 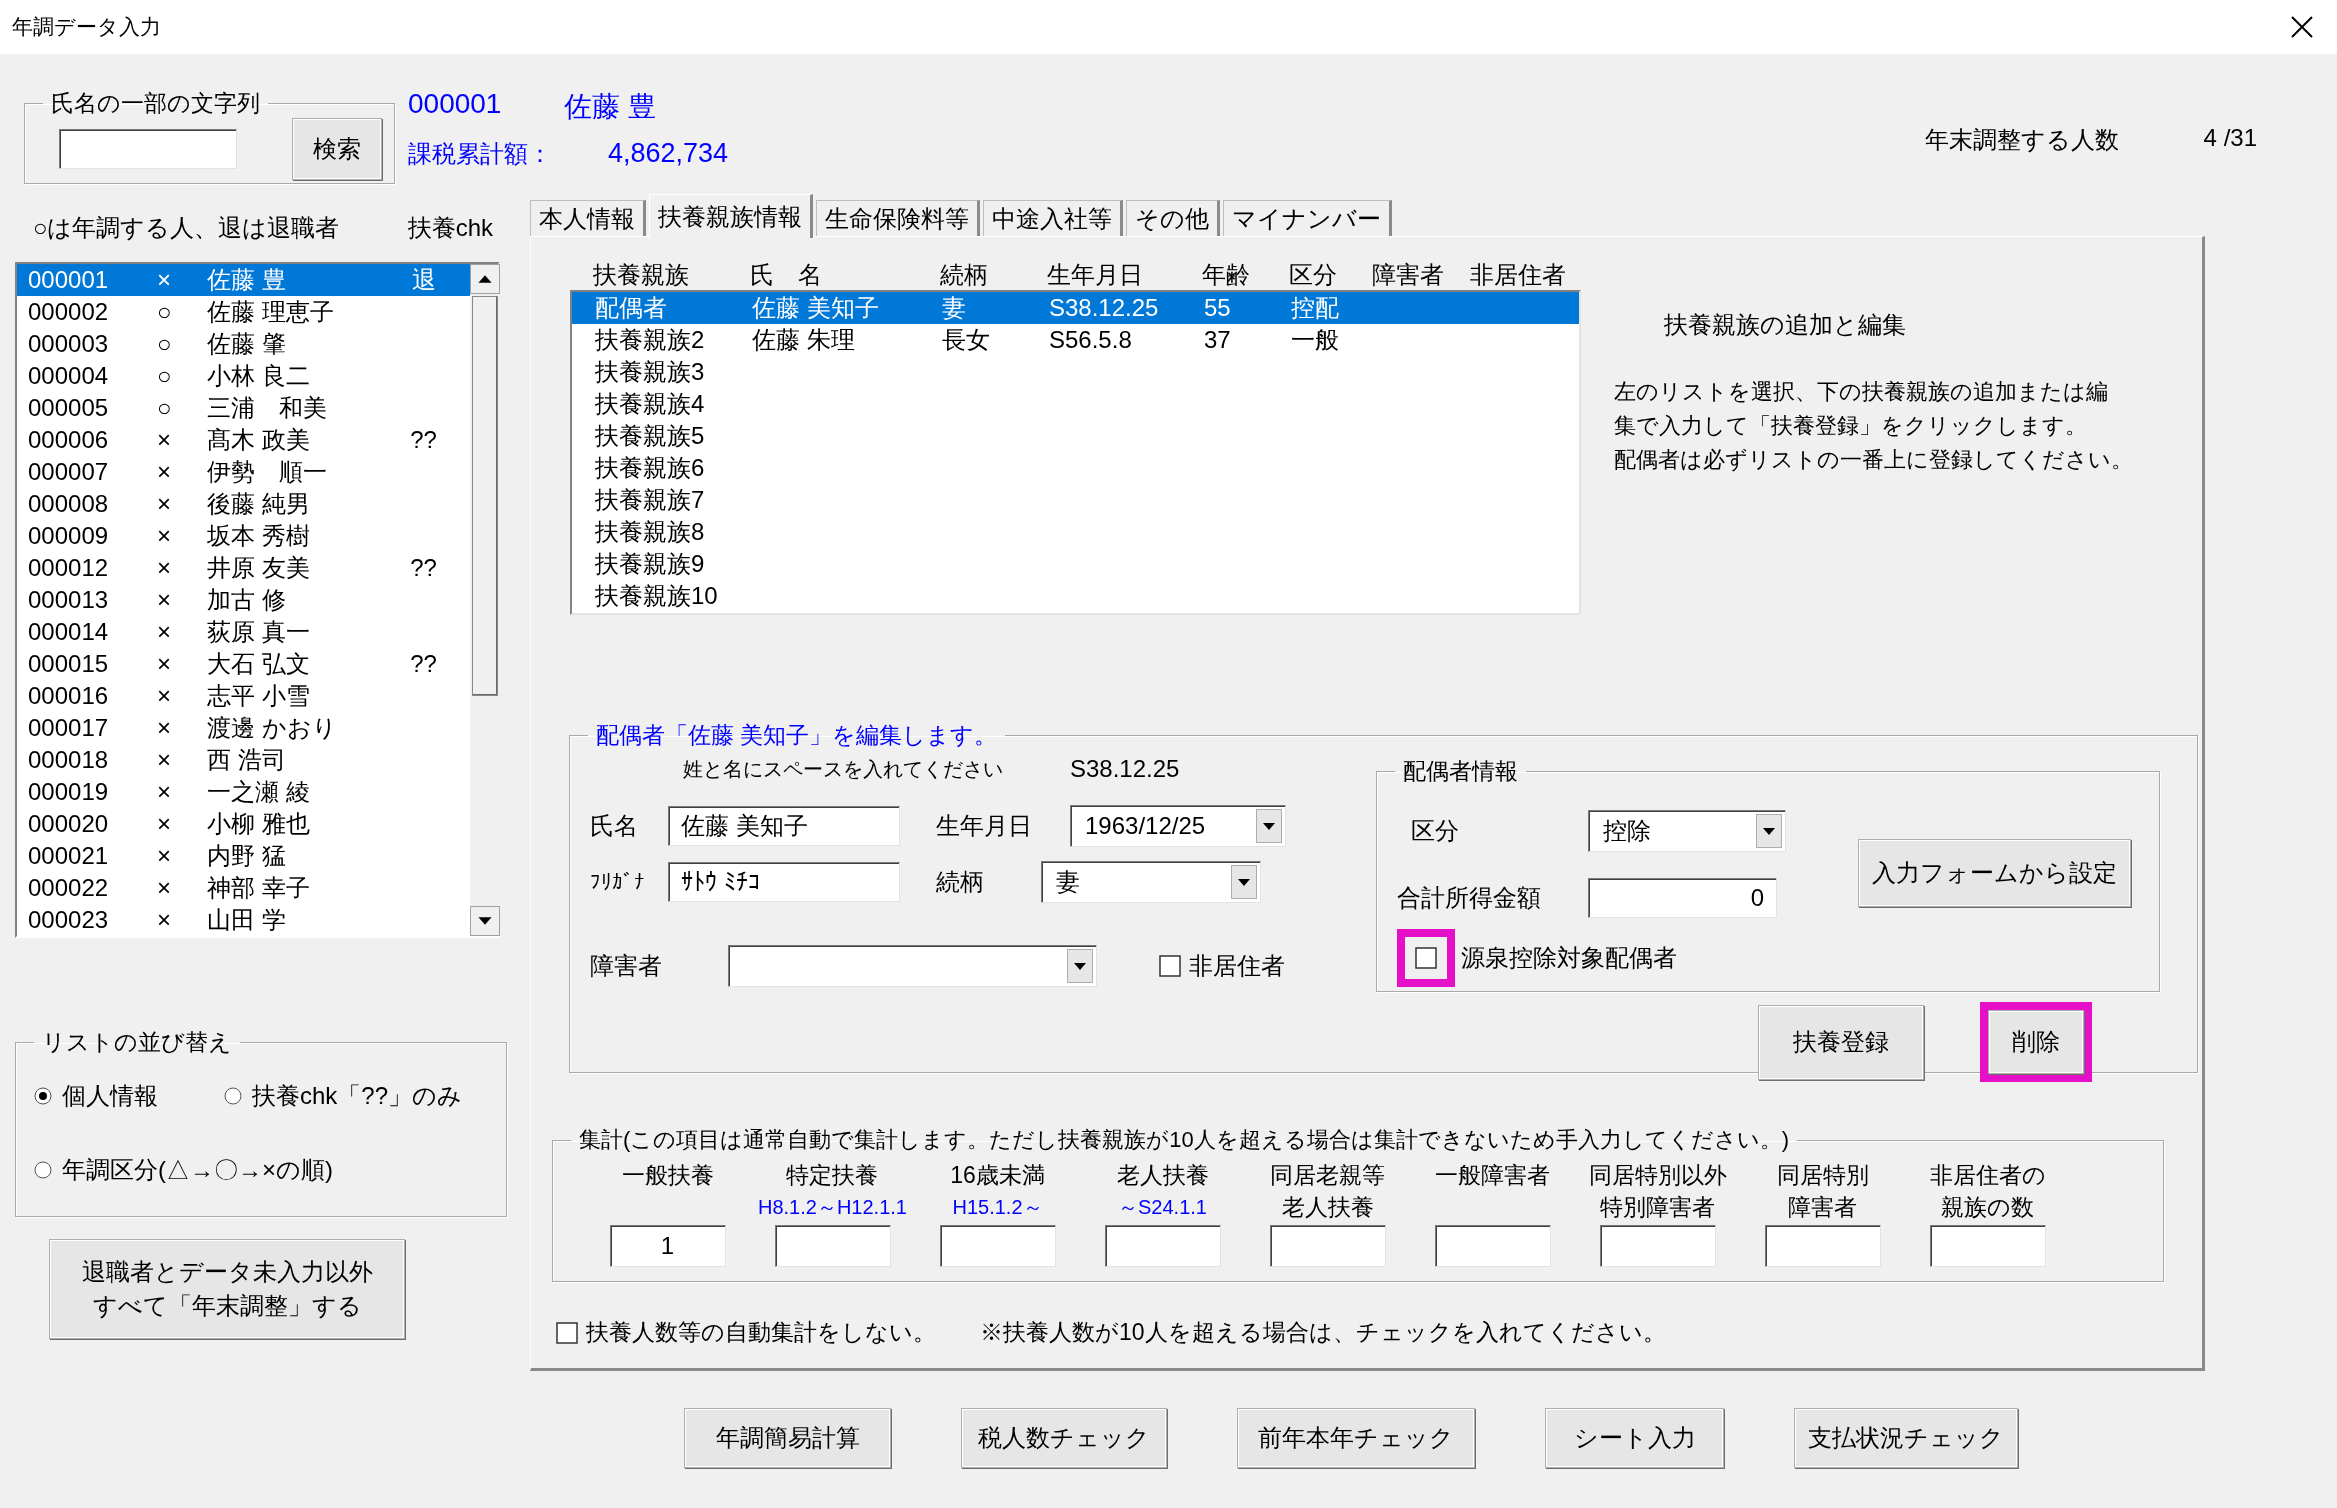 What do you see at coordinates (243, 696) in the screenshot?
I see `list-item: 000016 × 志平 小雪` at bounding box center [243, 696].